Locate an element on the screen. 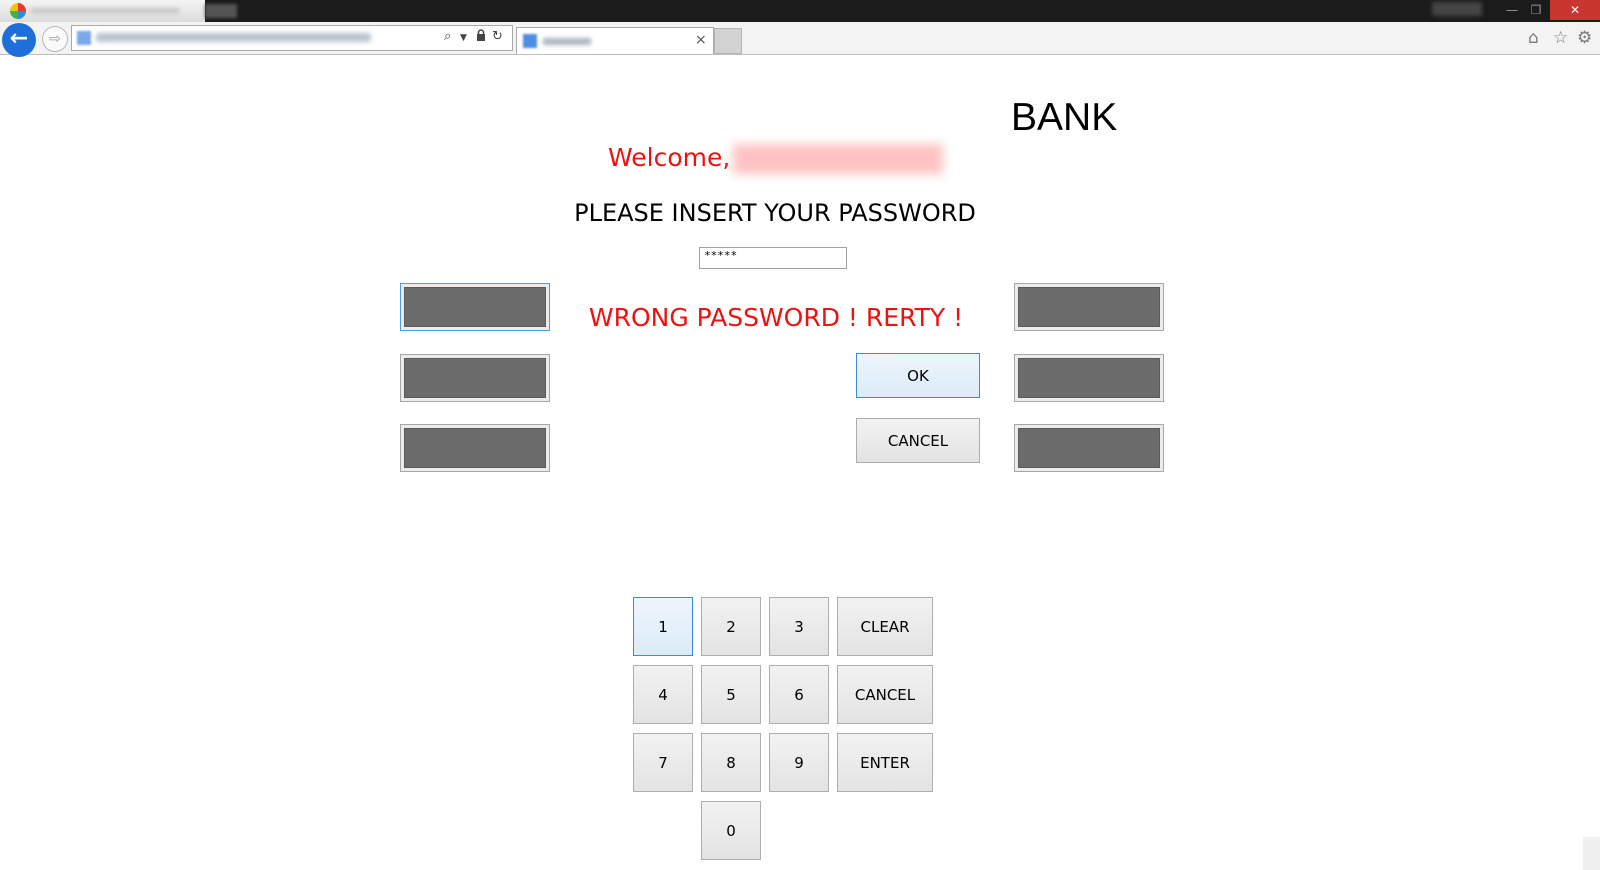 Image resolution: width=1600 pixels, height=870 pixels. google-favicon-icon is located at coordinates (530, 41).